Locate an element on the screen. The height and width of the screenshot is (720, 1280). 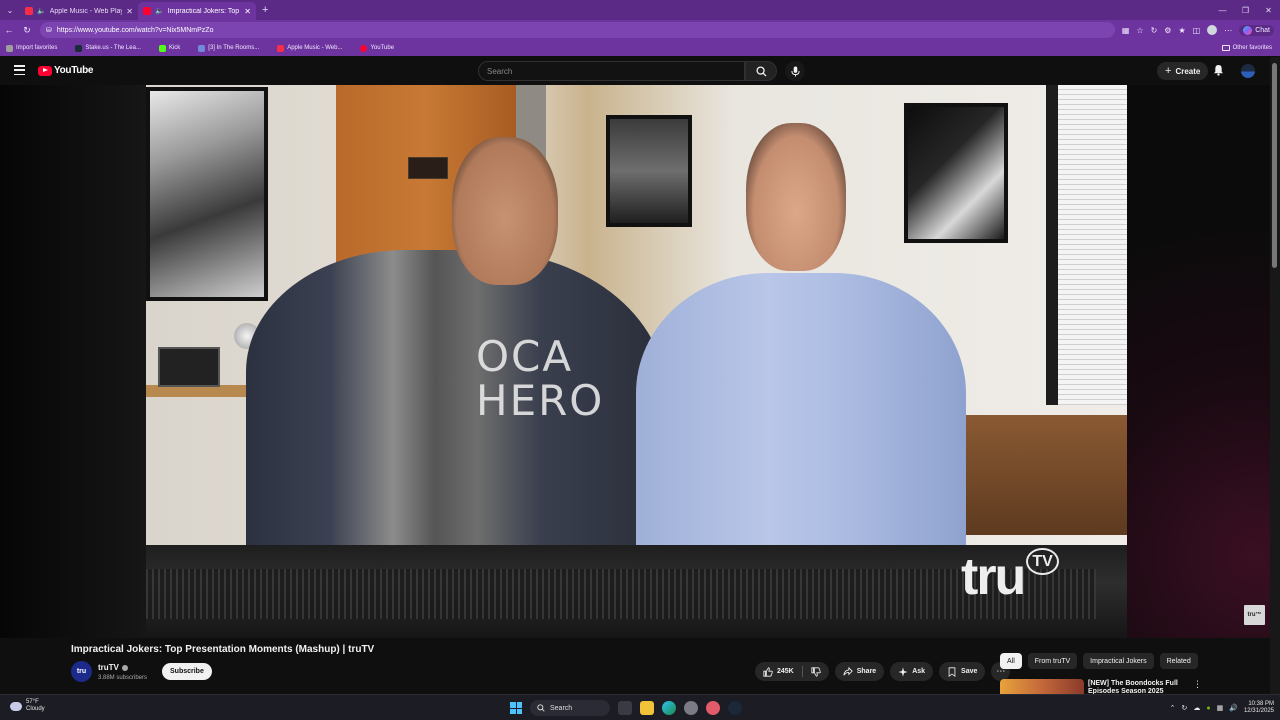
youtube-favicon-icon is located at coordinates (147, 11).